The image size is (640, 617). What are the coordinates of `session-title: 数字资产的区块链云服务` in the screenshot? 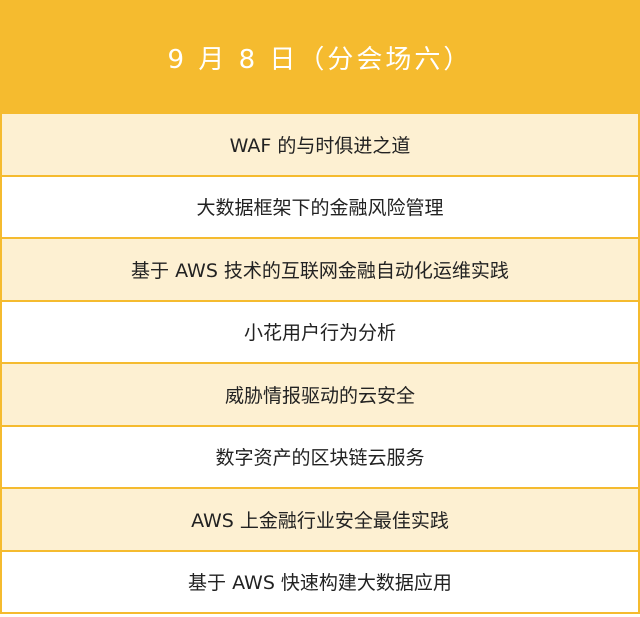 It's located at (320, 458).